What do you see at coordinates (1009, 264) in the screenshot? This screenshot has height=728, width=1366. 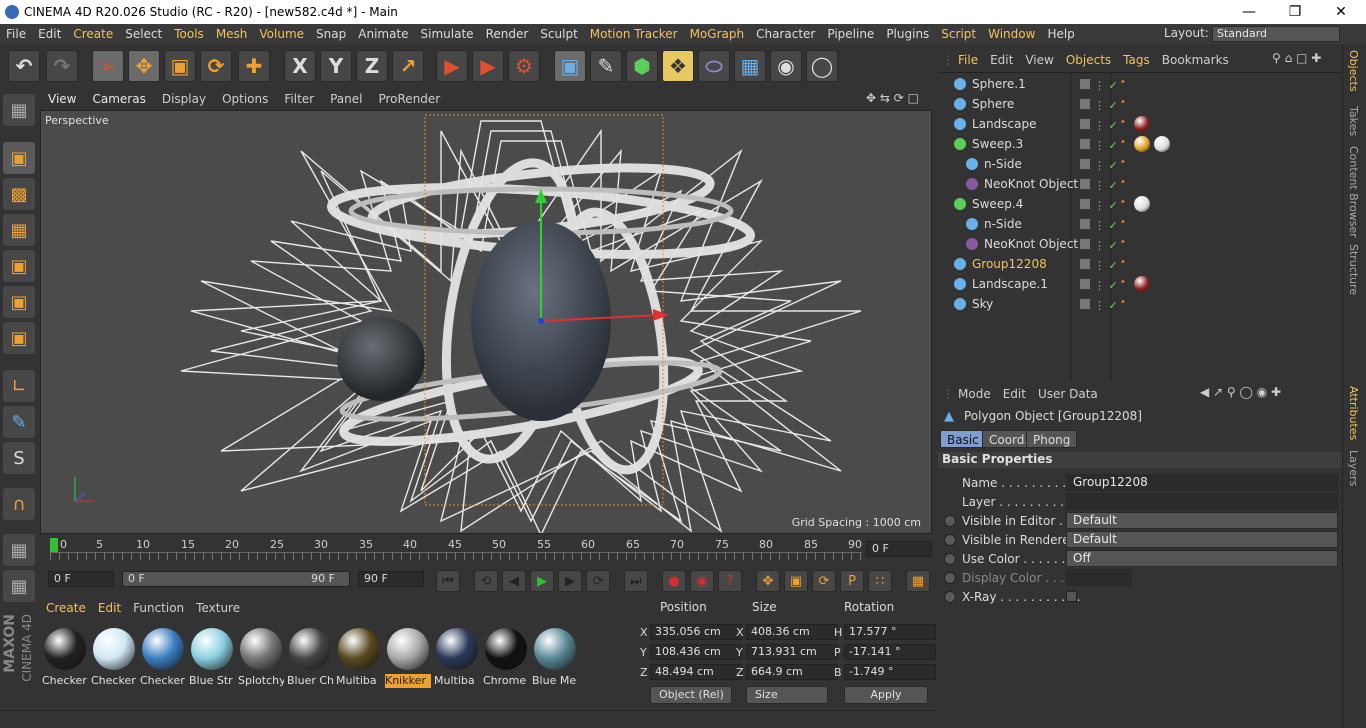 I see `object-name: Group12208` at bounding box center [1009, 264].